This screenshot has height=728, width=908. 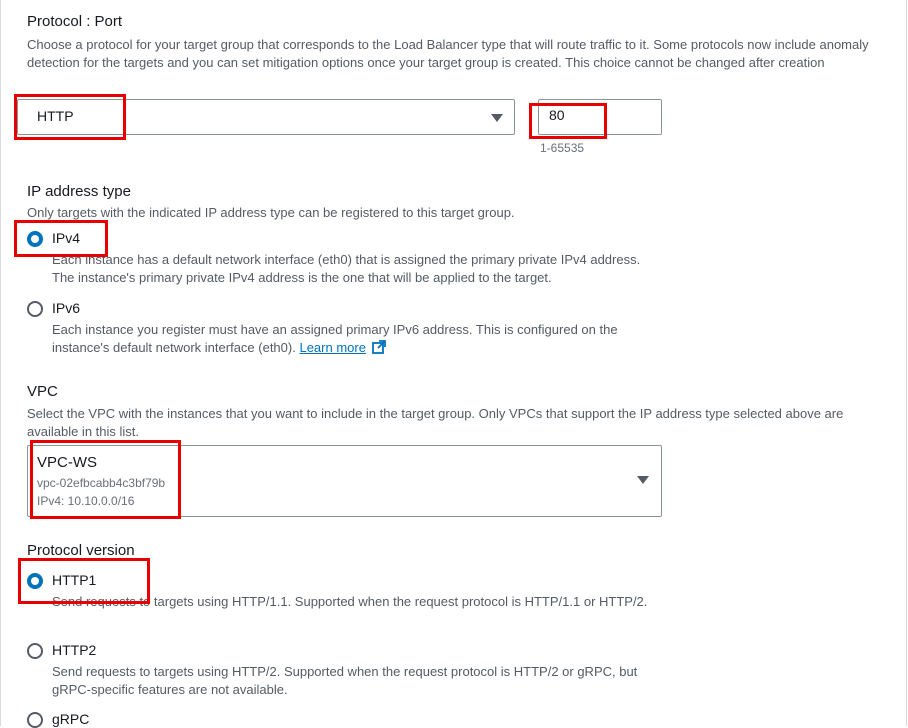 What do you see at coordinates (79, 191) in the screenshot?
I see `ip-address-type-label: IP address type` at bounding box center [79, 191].